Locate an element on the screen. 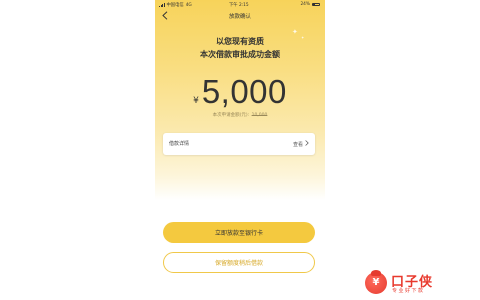 Image resolution: width=480 pixels, height=300 pixels. network-label: 4G is located at coordinates (188, 5).